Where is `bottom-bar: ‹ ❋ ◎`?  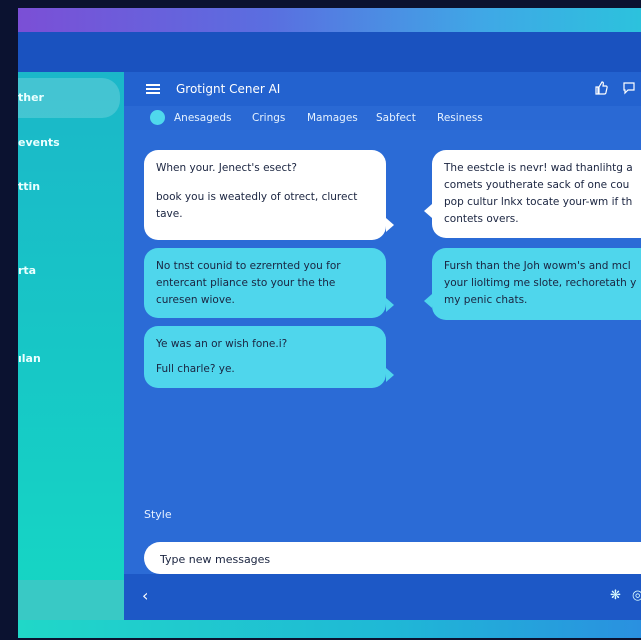 bottom-bar: ‹ ❋ ◎ is located at coordinates (382, 597).